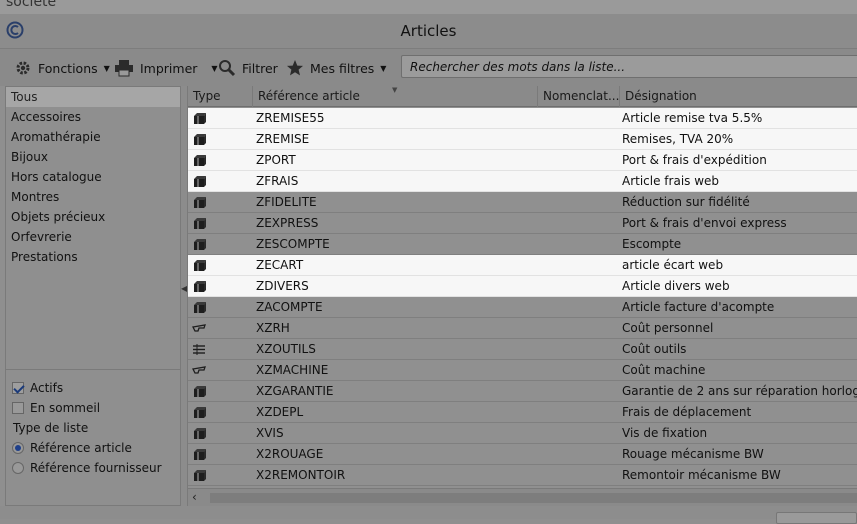  I want to click on background-window-fragment: société, so click(428, 7).